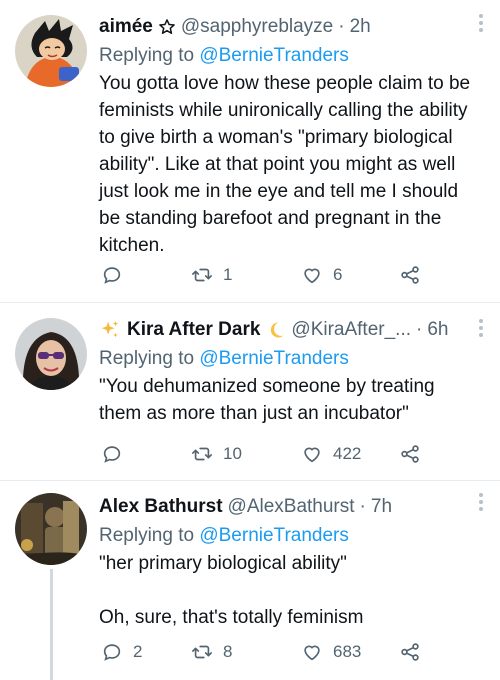 Image resolution: width=500 pixels, height=680 pixels. What do you see at coordinates (216, 454) in the screenshot?
I see `retweet-button: 10` at bounding box center [216, 454].